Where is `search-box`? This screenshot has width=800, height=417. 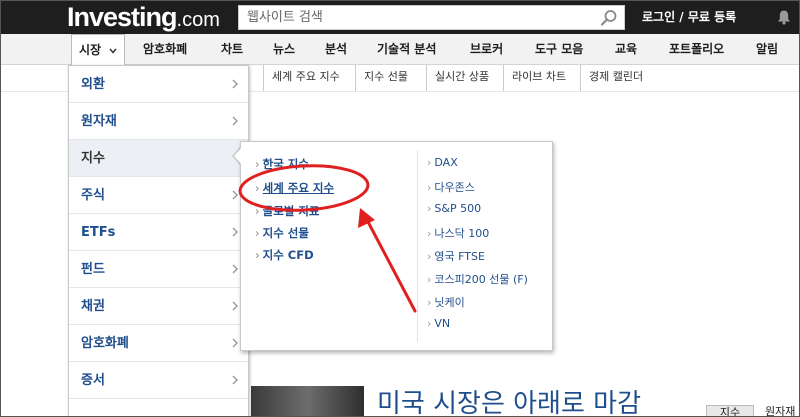 search-box is located at coordinates (431, 17).